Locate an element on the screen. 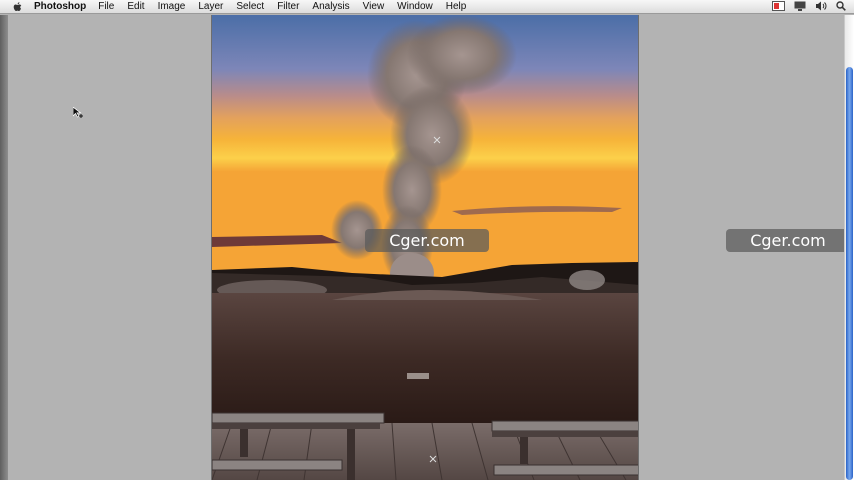 Image resolution: width=854 pixels, height=480 pixels. menu-window: Window is located at coordinates (415, 7).